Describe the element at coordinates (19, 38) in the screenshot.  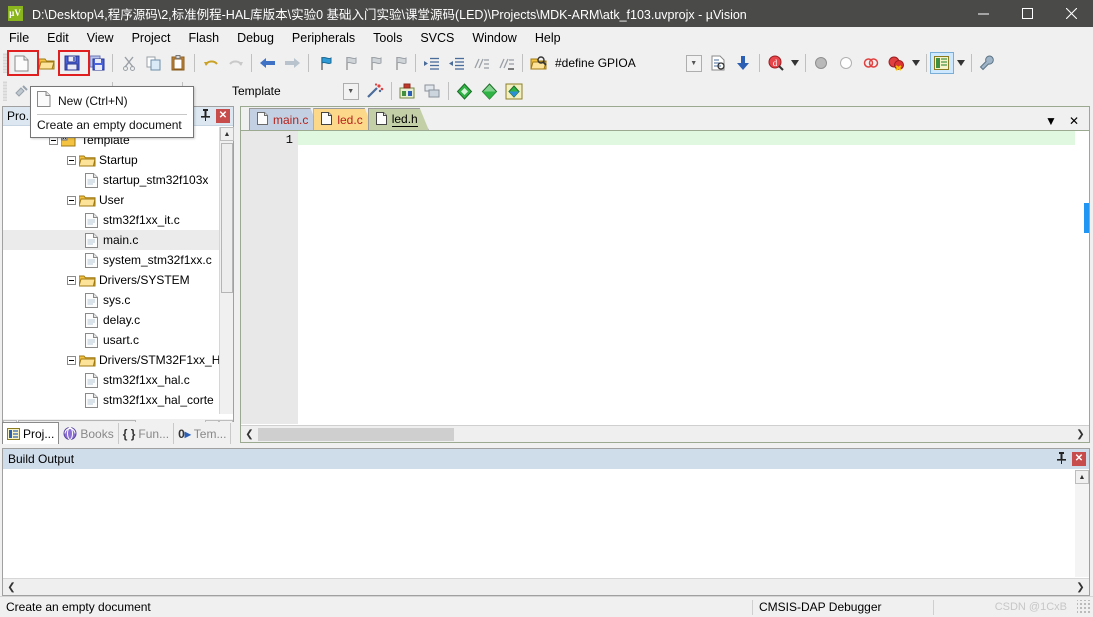
I see `menu-file: File` at that location.